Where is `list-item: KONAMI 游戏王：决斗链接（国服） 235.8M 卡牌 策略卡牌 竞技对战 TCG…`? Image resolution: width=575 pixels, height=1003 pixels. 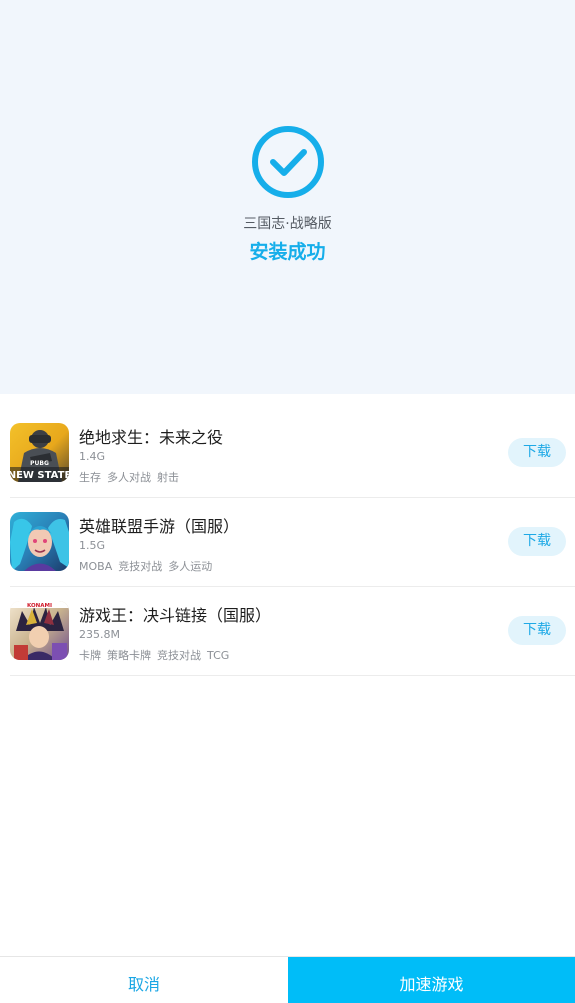 list-item: KONAMI 游戏王：决斗链接（国服） 235.8M 卡牌 策略卡牌 竞技对战 TCG… is located at coordinates (292, 631).